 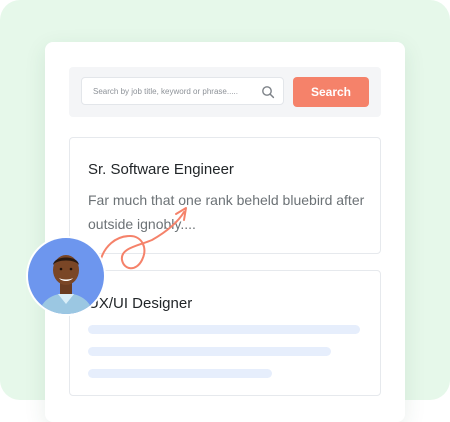 What do you see at coordinates (331, 92) in the screenshot?
I see `search-button: Search` at bounding box center [331, 92].